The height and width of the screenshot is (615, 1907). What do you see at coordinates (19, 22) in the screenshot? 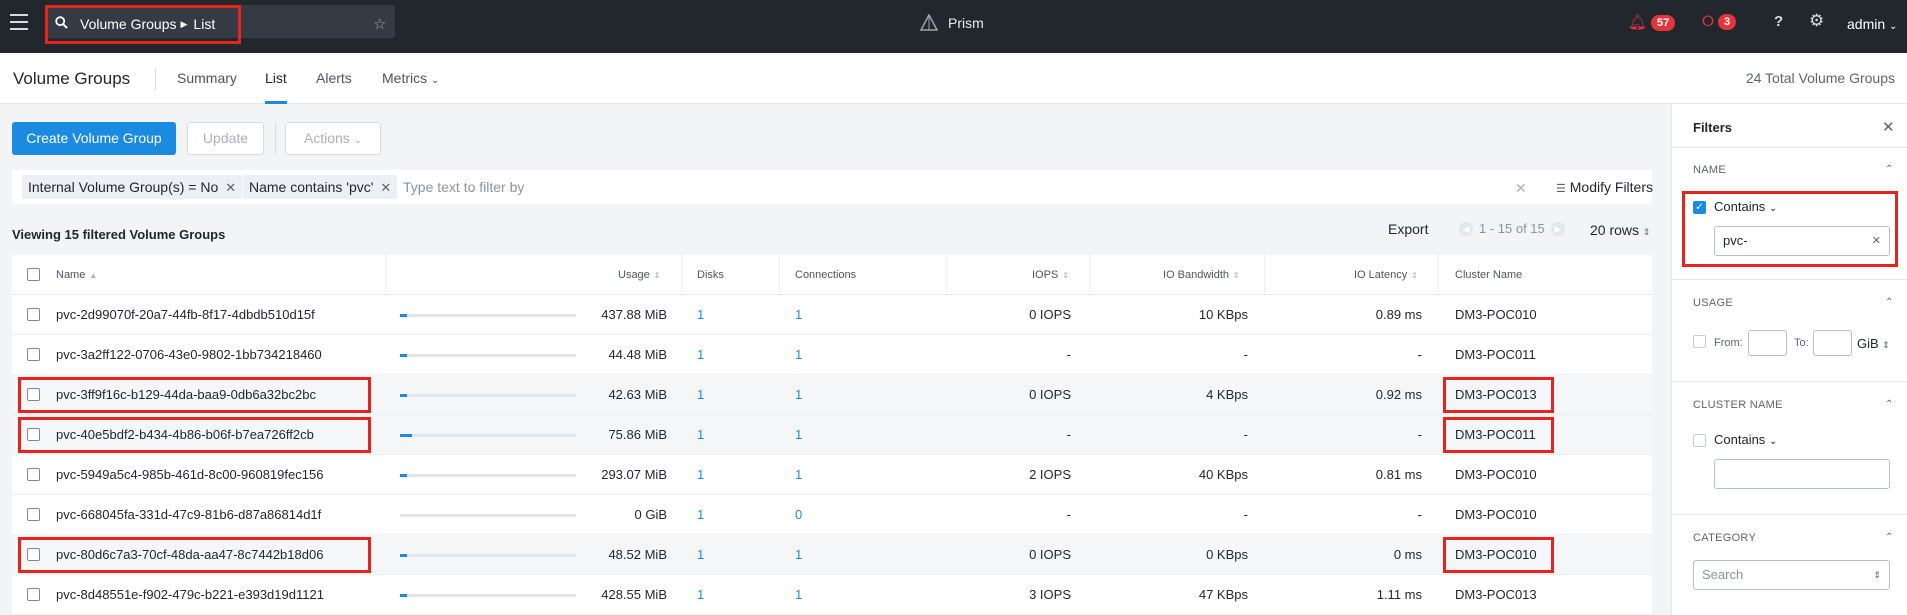
I see `hamburger-menu-icon` at bounding box center [19, 22].